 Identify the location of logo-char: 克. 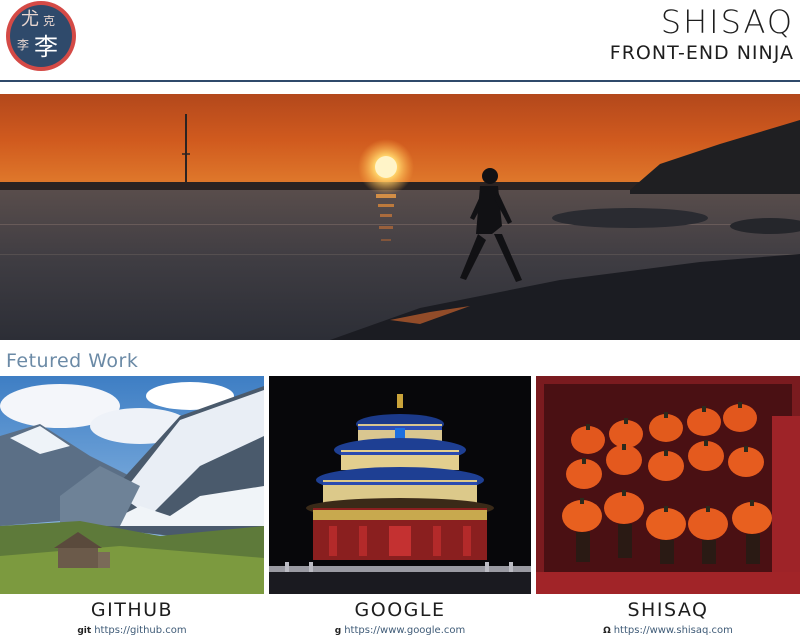
(49, 21).